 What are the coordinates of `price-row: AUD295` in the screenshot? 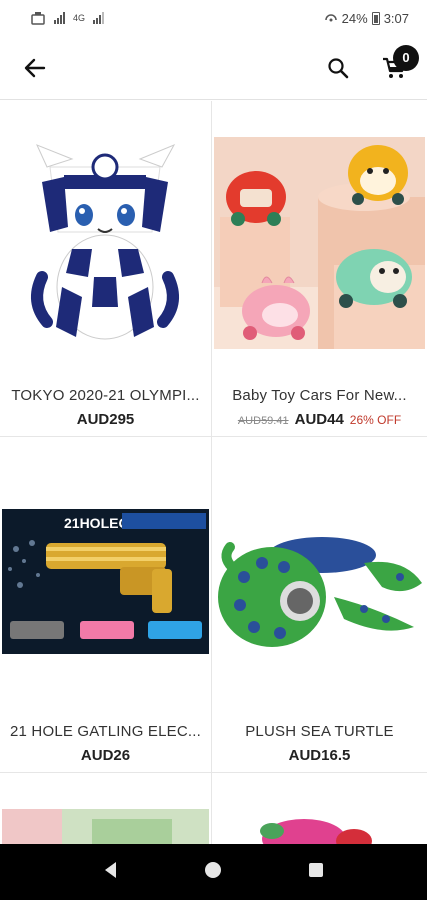 It's located at (105, 419).